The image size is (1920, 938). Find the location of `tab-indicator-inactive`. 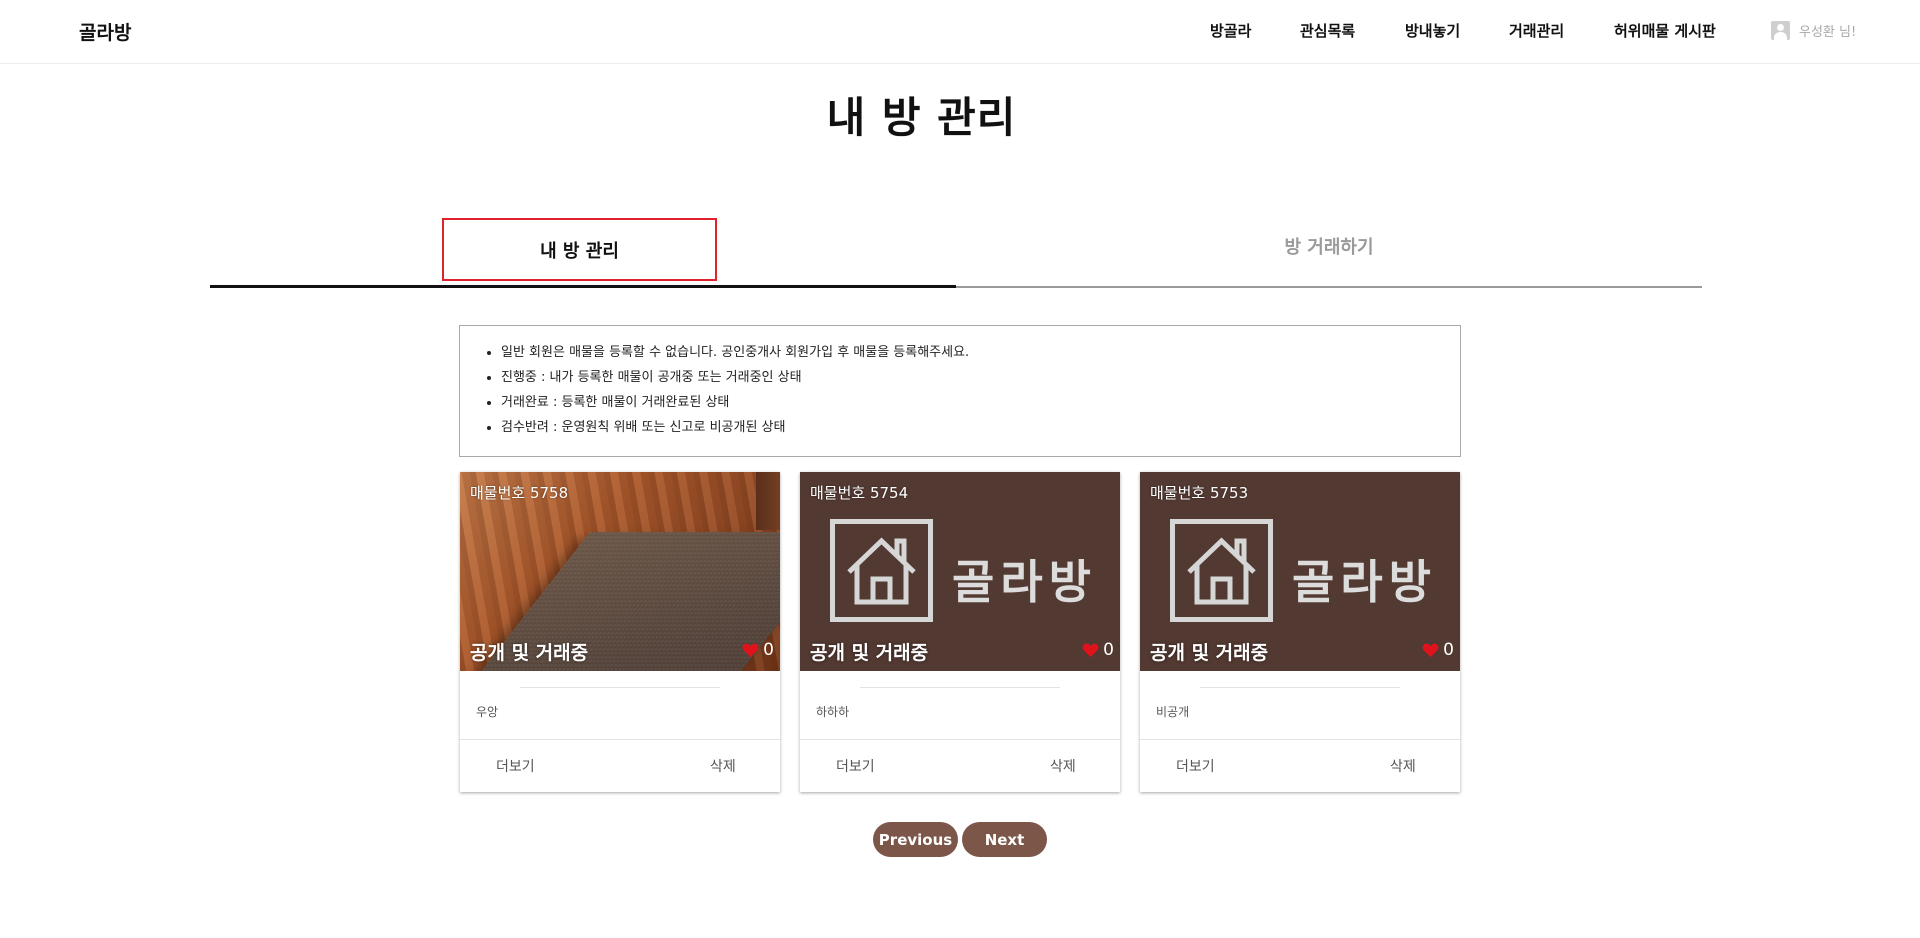

tab-indicator-inactive is located at coordinates (1329, 287).